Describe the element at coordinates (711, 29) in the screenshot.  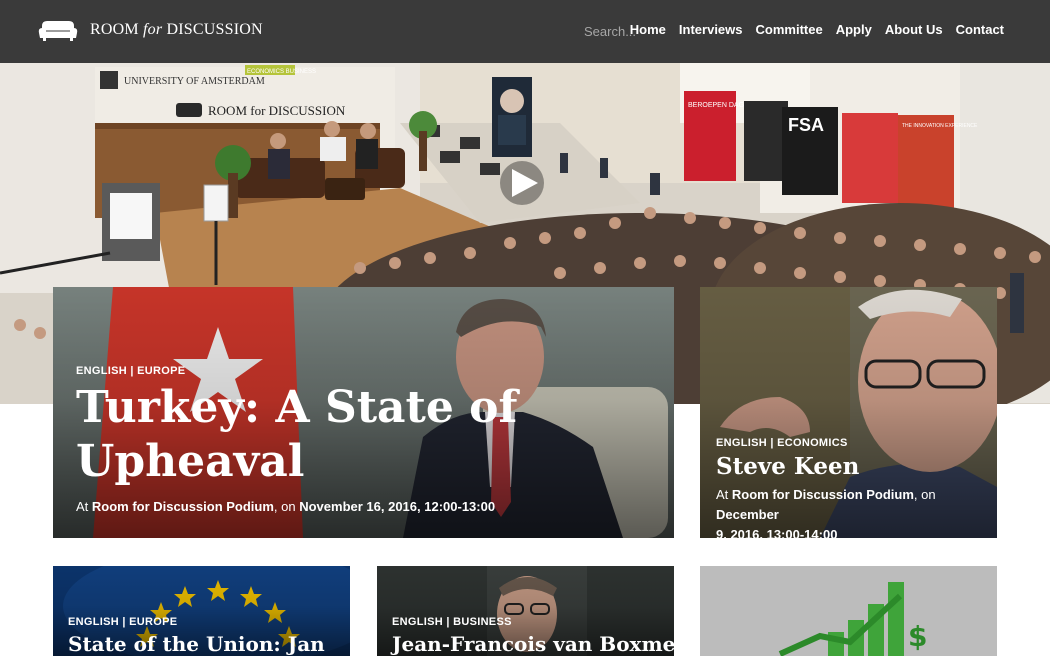
I see `nav-interviews: Interviews` at that location.